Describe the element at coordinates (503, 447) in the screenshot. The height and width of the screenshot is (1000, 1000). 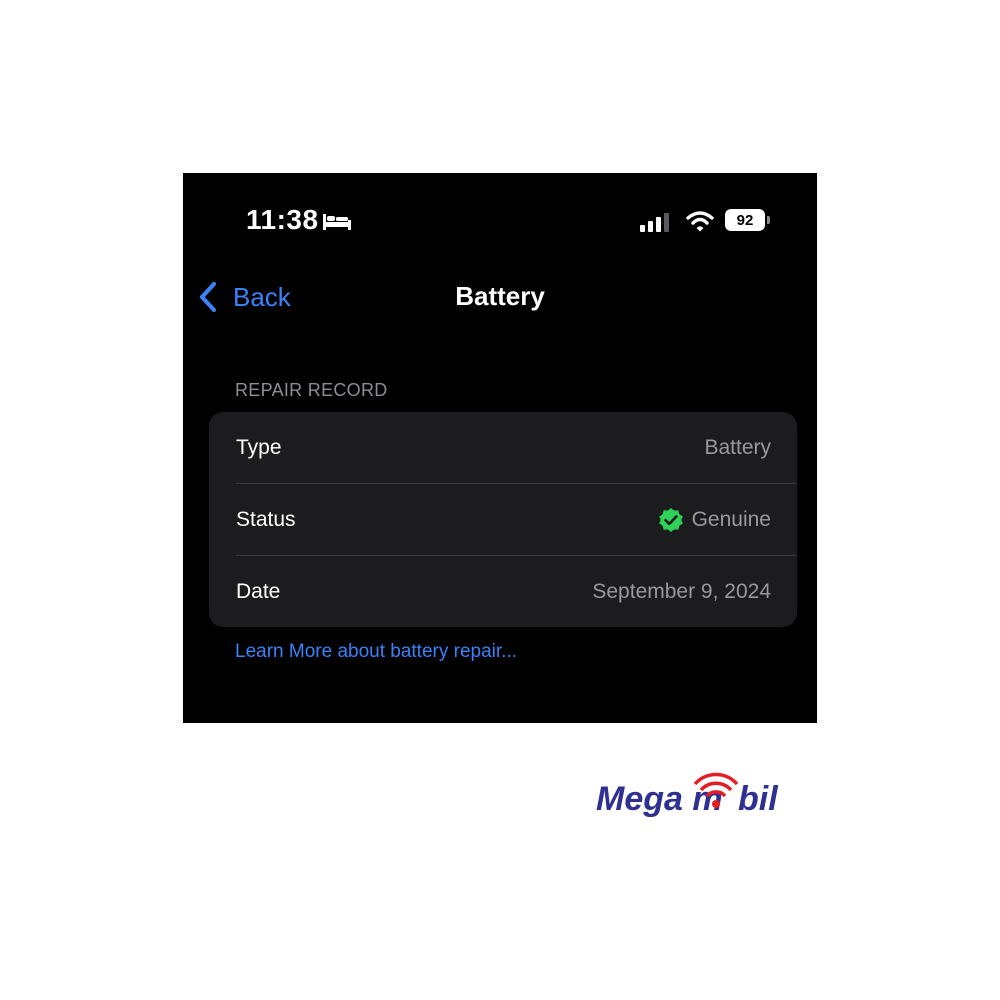
I see `row-type: Type Battery` at that location.